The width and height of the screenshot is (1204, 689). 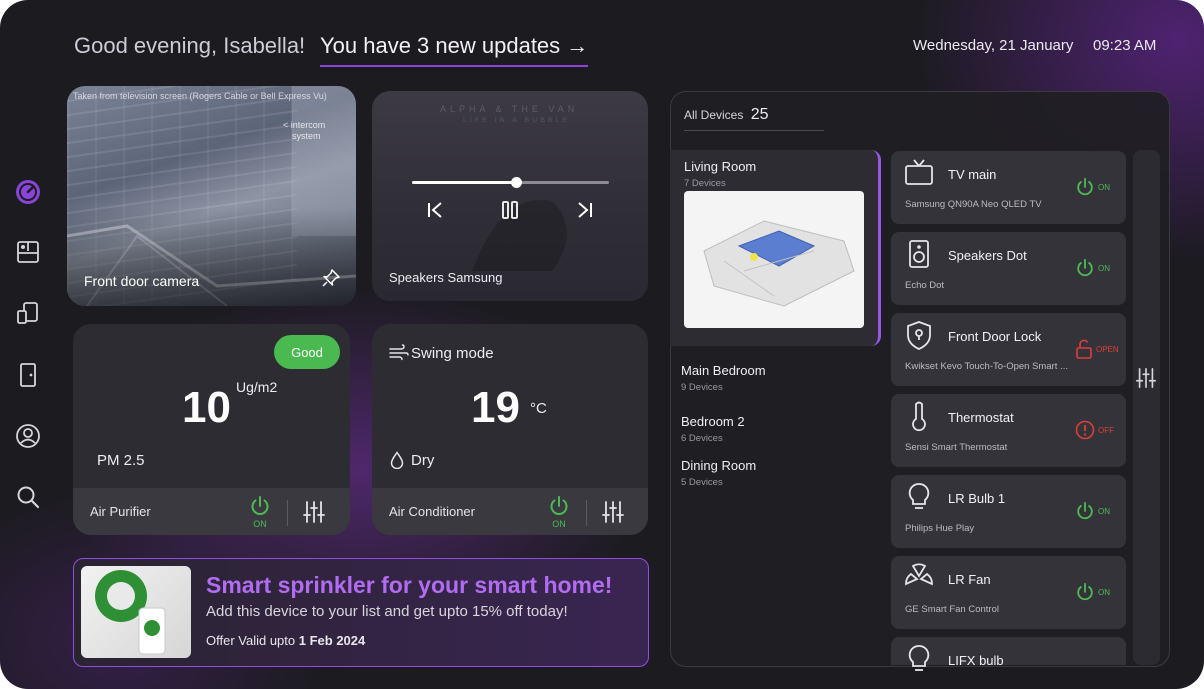 What do you see at coordinates (559, 512) in the screenshot?
I see `air-conditioner-power-toggle: ON` at bounding box center [559, 512].